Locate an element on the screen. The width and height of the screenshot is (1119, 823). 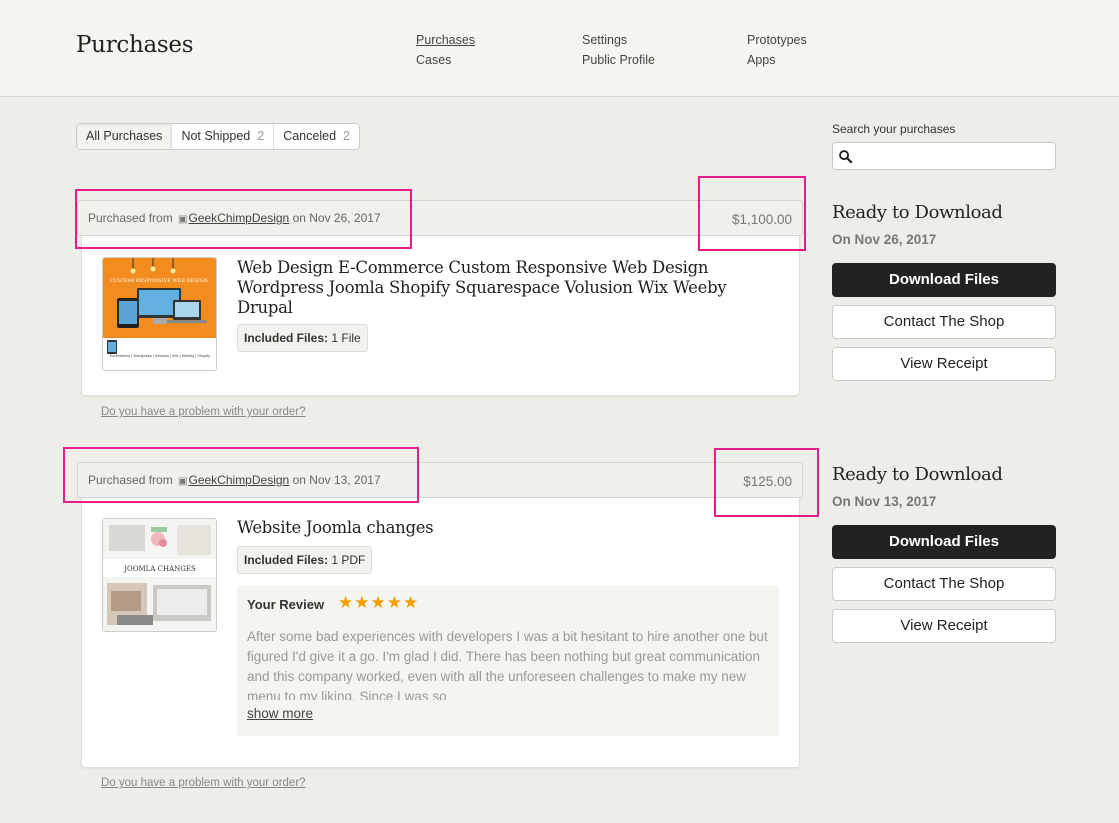
included-files-badge: Included Files: 1 PDF is located at coordinates (305, 560).